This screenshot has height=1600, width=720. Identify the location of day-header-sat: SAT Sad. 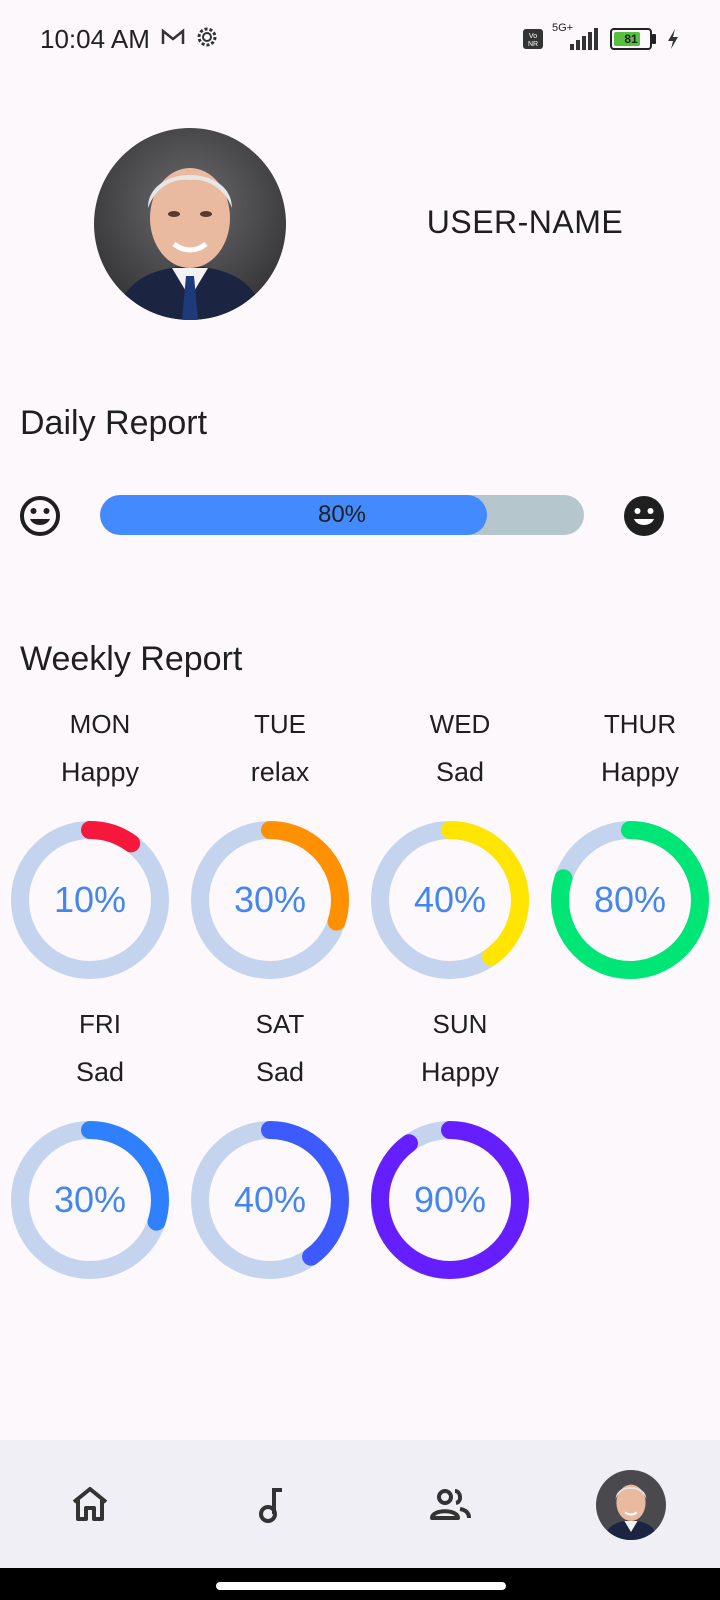
(280, 1048).